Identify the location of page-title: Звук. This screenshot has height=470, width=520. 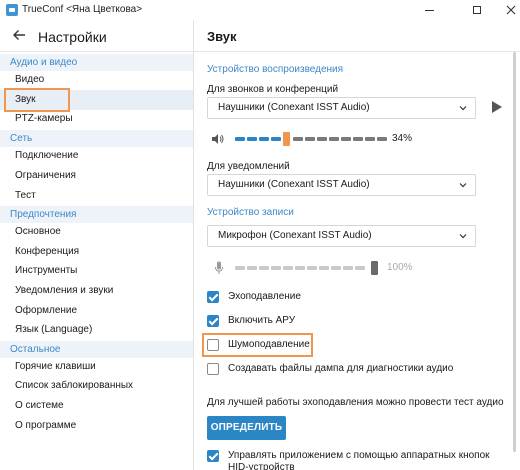
(222, 36).